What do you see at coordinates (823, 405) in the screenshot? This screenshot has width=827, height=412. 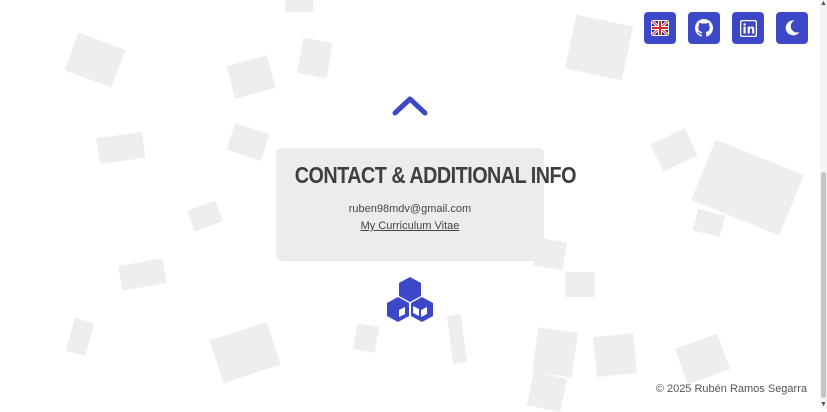 I see `scroll-down-arrow-icon: ▼` at bounding box center [823, 405].